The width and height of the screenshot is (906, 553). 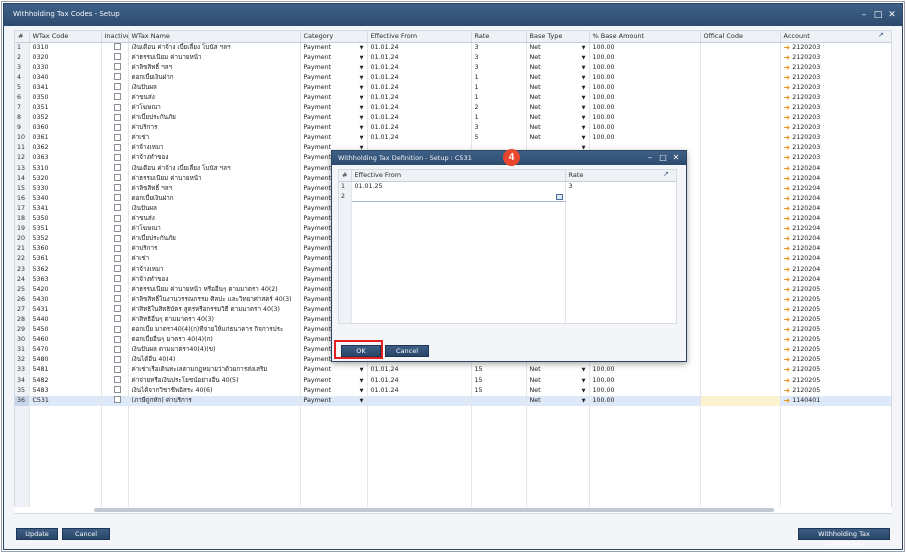 I want to click on row-number-cell: 27, so click(x=22, y=309).